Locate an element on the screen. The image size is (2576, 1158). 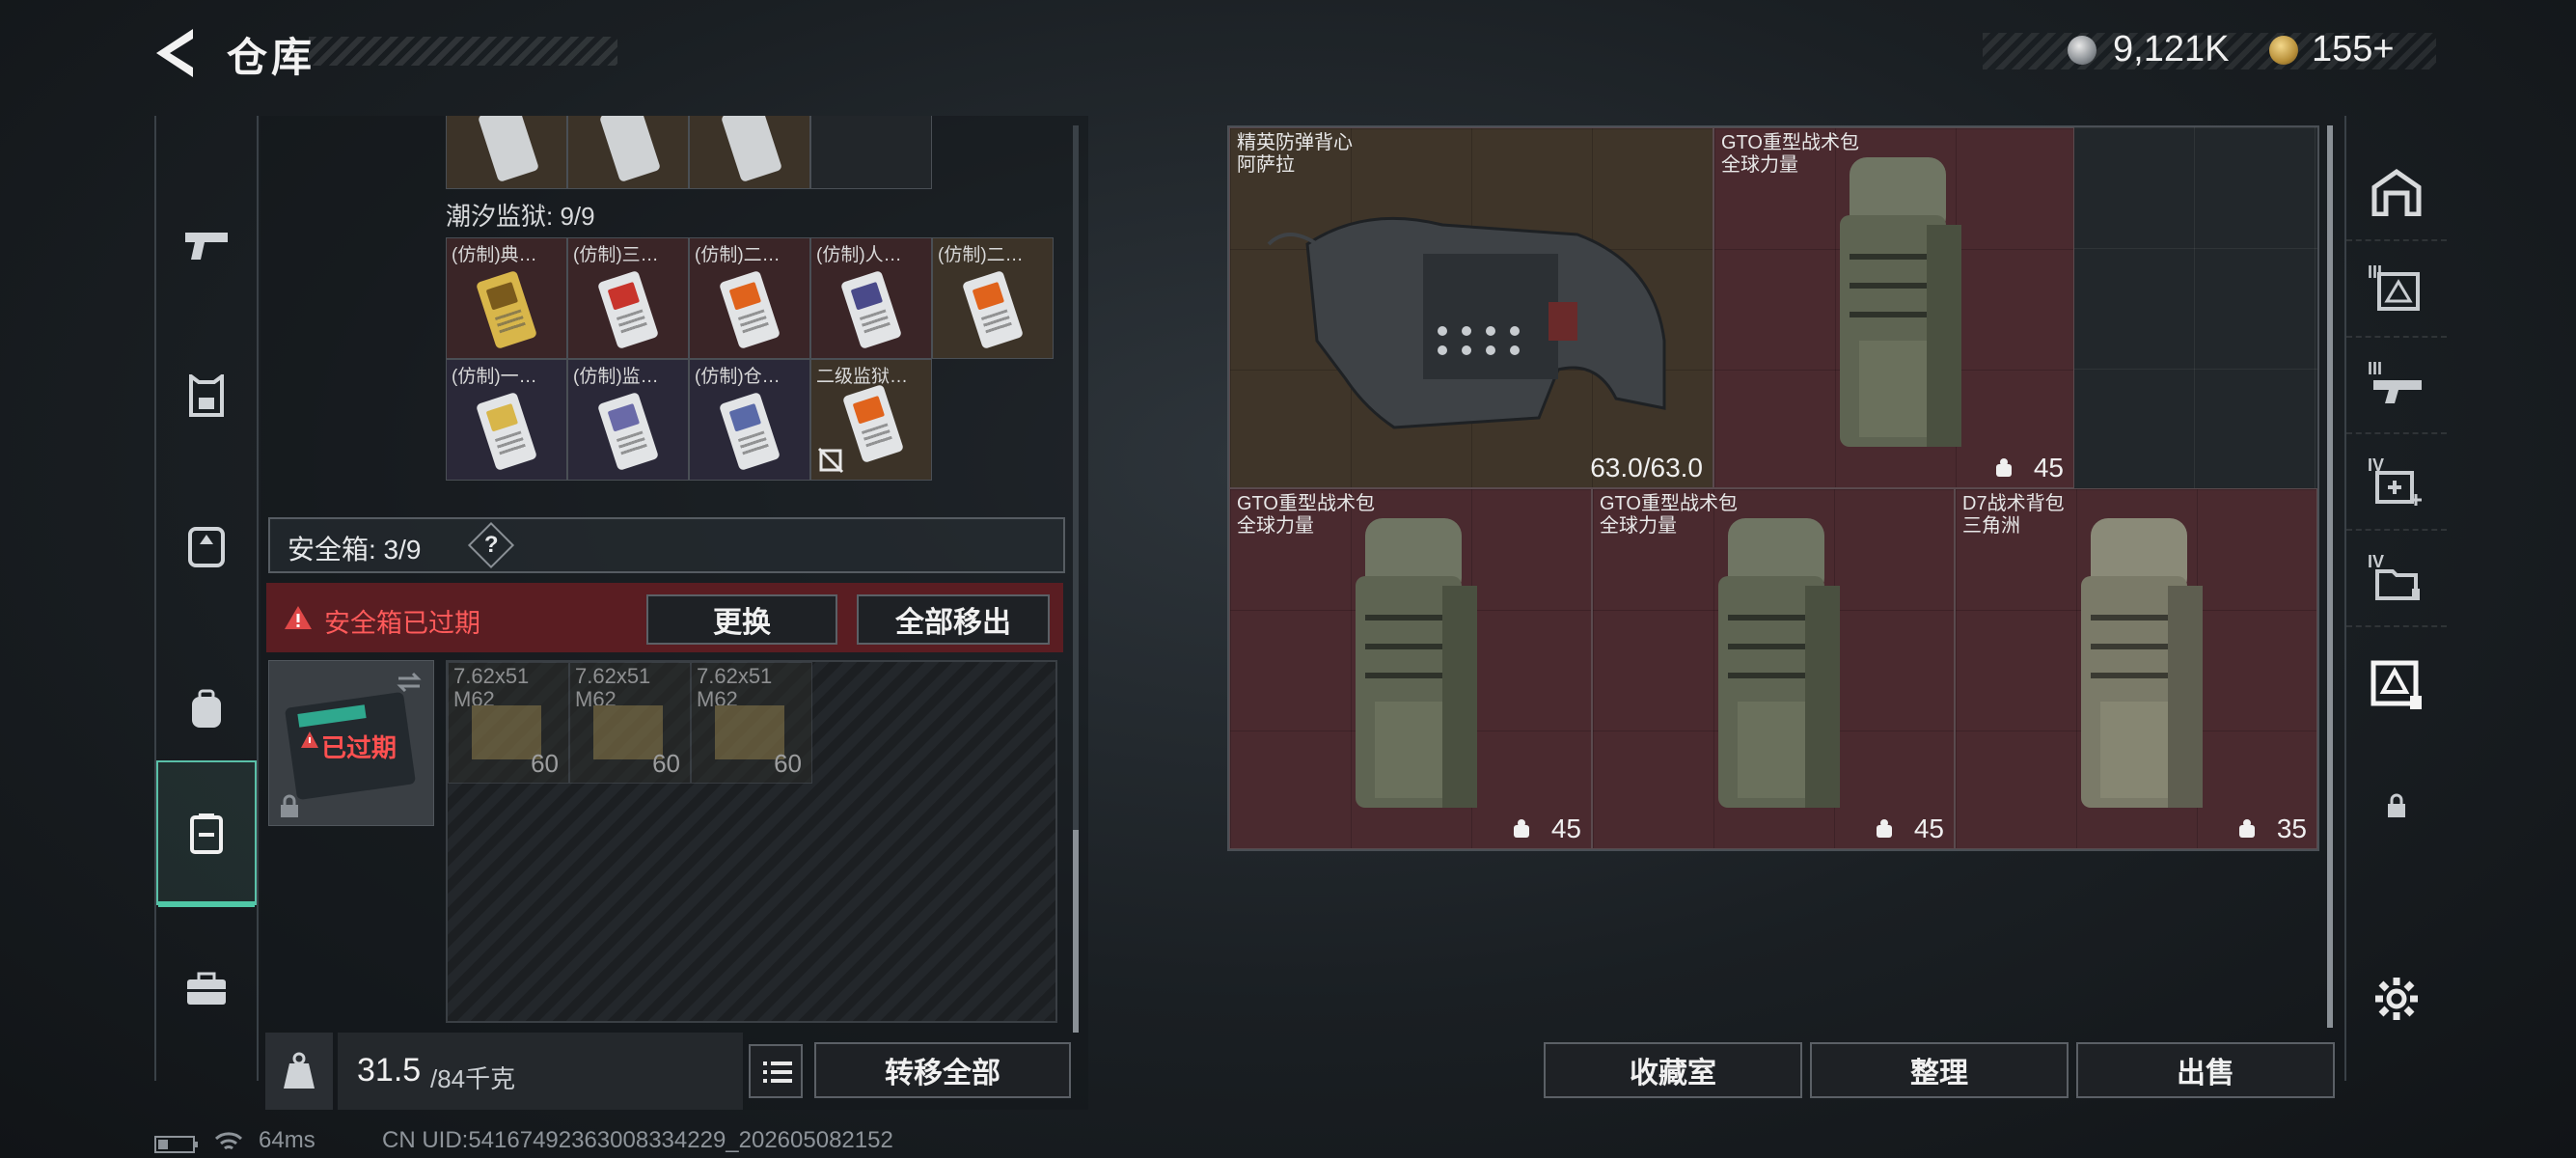
kg-weight-icon is located at coordinates (299, 1070).